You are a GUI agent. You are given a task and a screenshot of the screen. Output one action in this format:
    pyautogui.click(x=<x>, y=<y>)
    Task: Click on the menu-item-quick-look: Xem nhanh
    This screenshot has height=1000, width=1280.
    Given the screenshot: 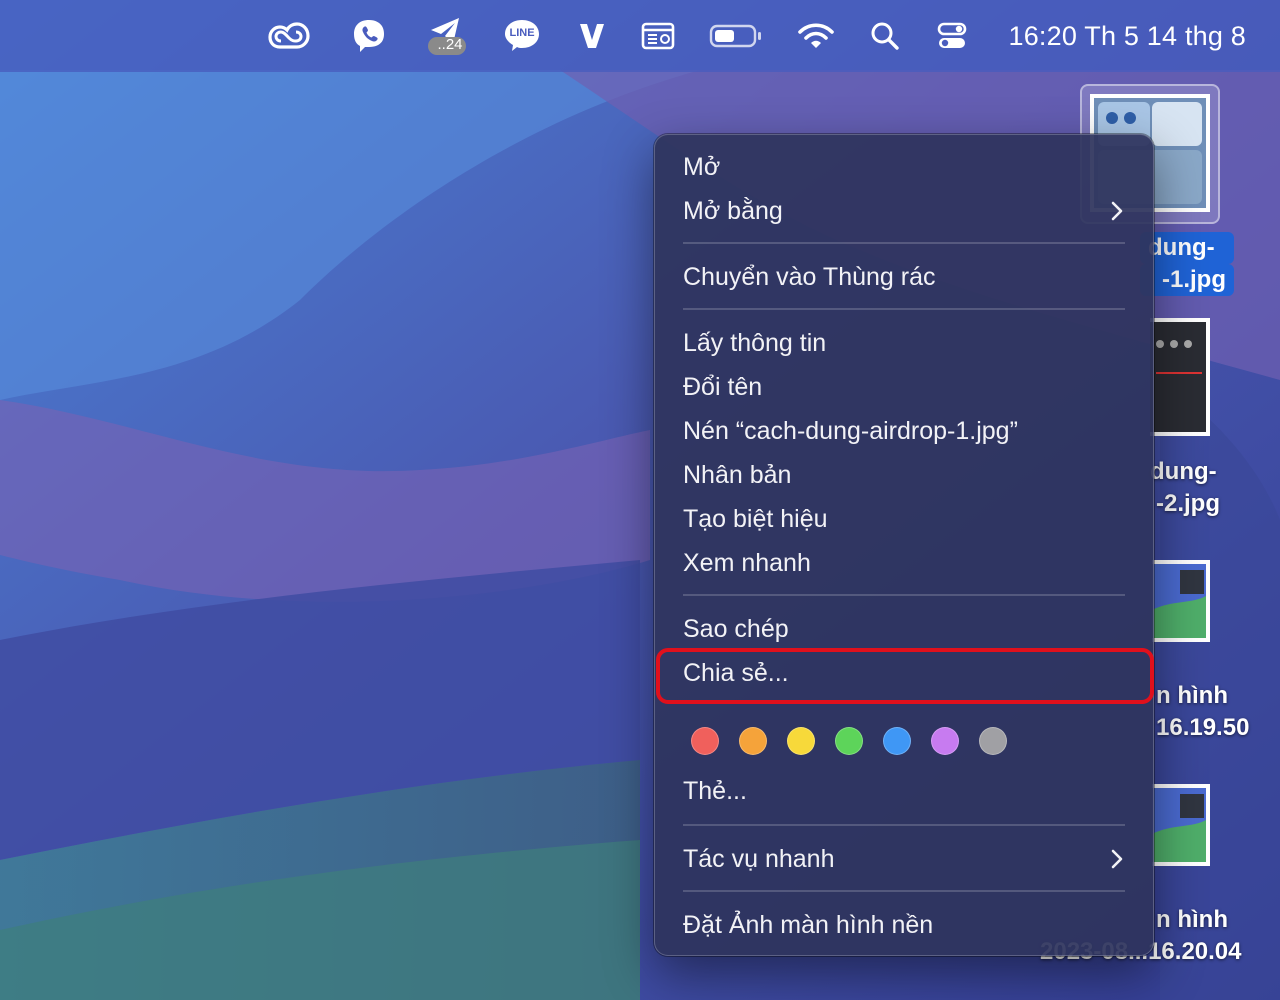 What is the action you would take?
    pyautogui.click(x=904, y=563)
    